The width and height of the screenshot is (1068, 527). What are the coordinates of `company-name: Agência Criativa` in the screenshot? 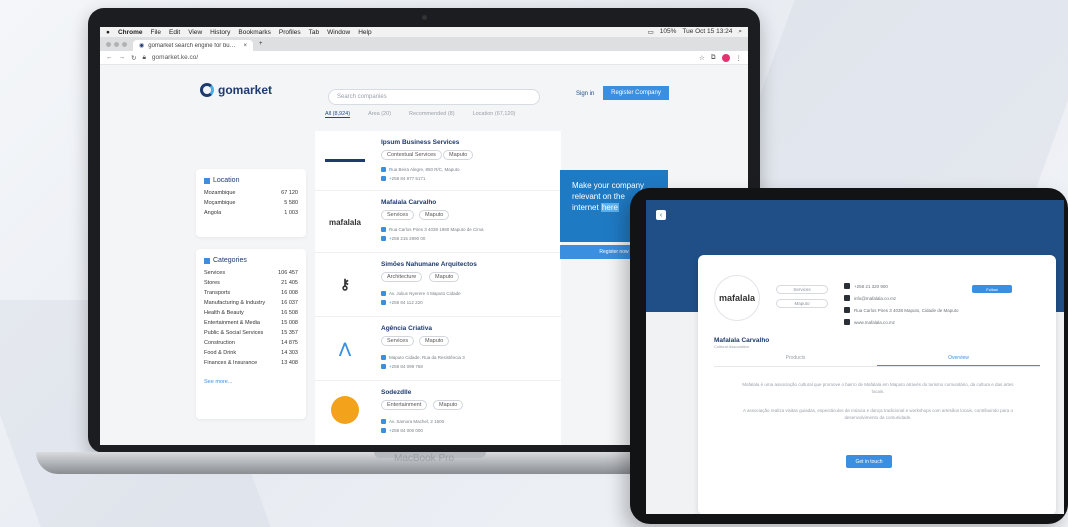 It's located at (406, 328).